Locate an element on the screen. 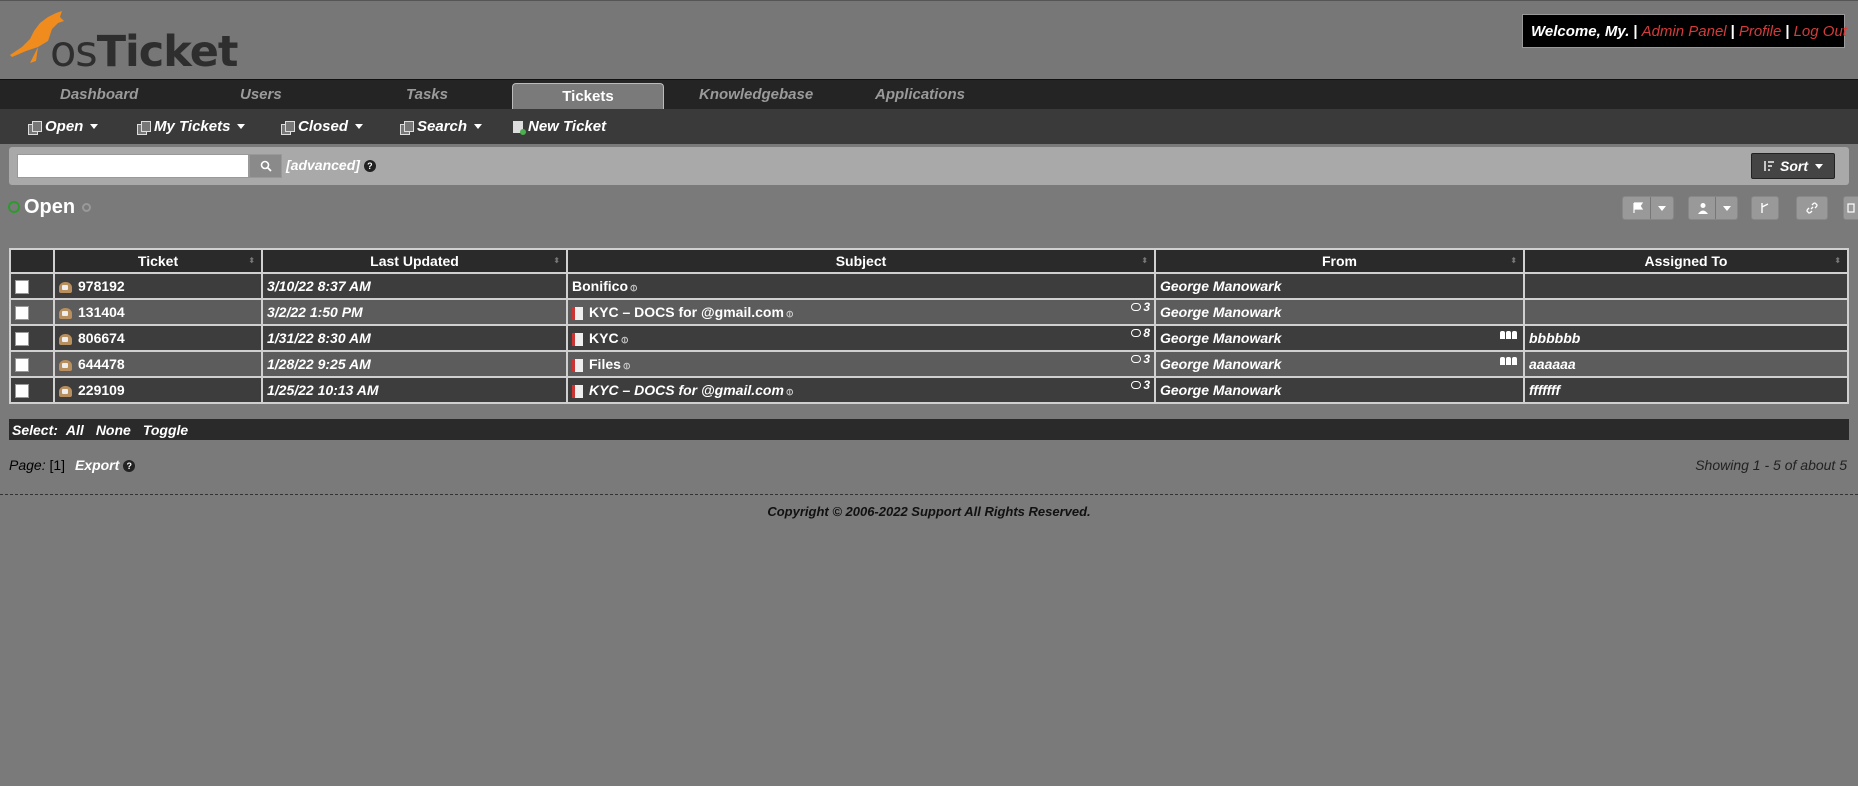 Image resolution: width=1858 pixels, height=786 pixels. header-subject: Subject ⬍ is located at coordinates (861, 261).